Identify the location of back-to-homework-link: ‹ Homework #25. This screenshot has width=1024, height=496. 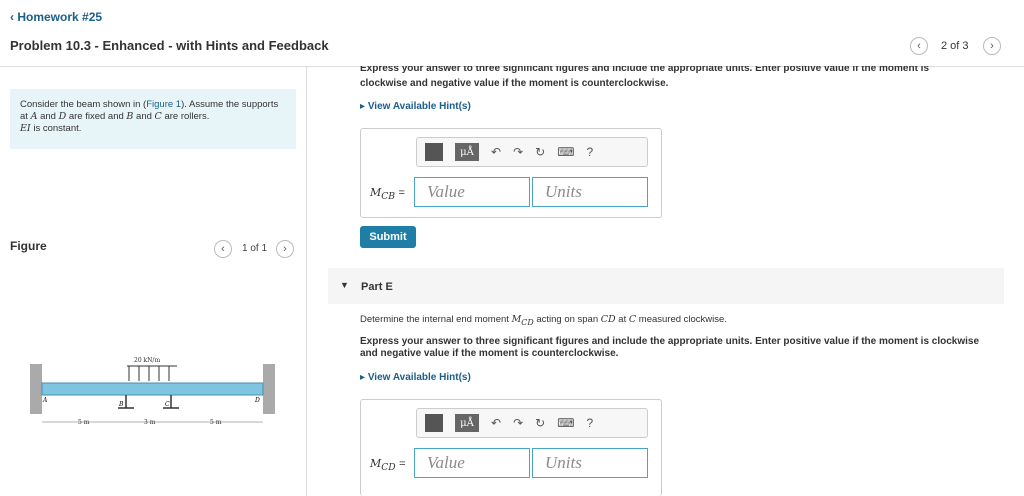
(56, 17).